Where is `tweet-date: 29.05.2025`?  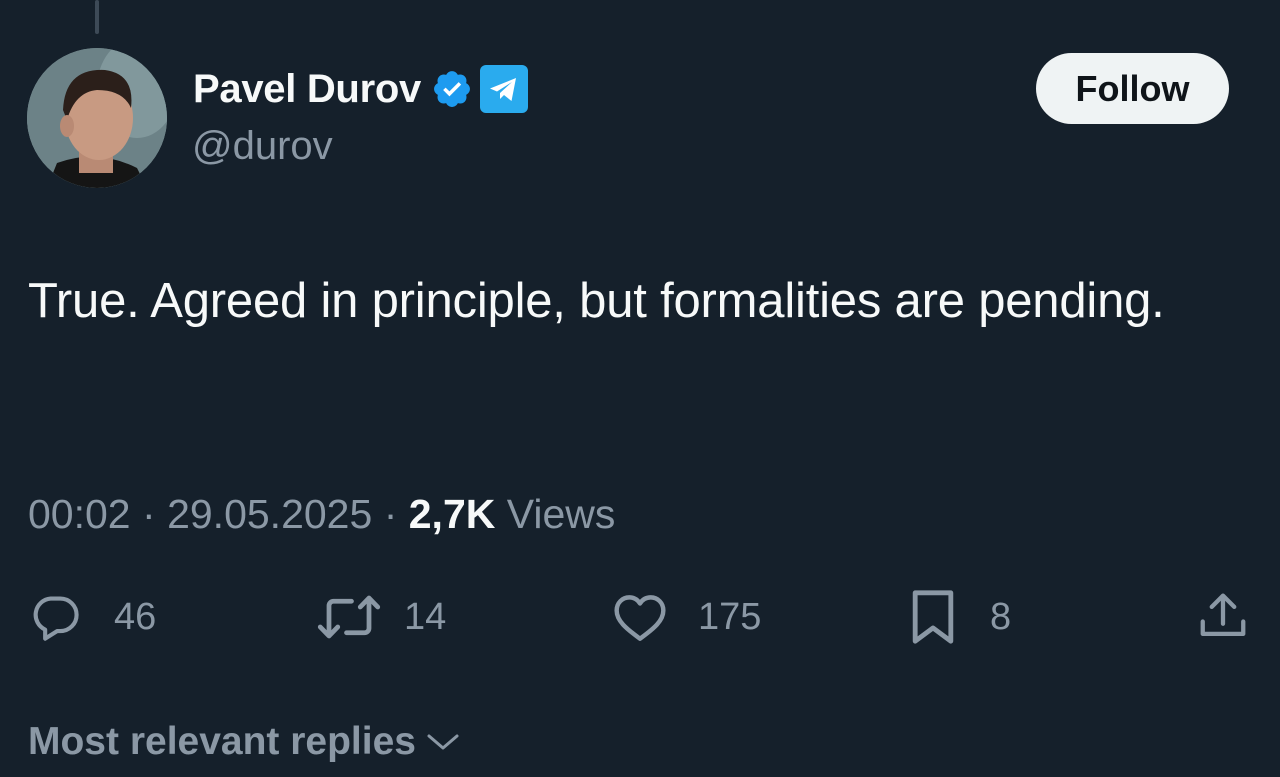 tweet-date: 29.05.2025 is located at coordinates (269, 514).